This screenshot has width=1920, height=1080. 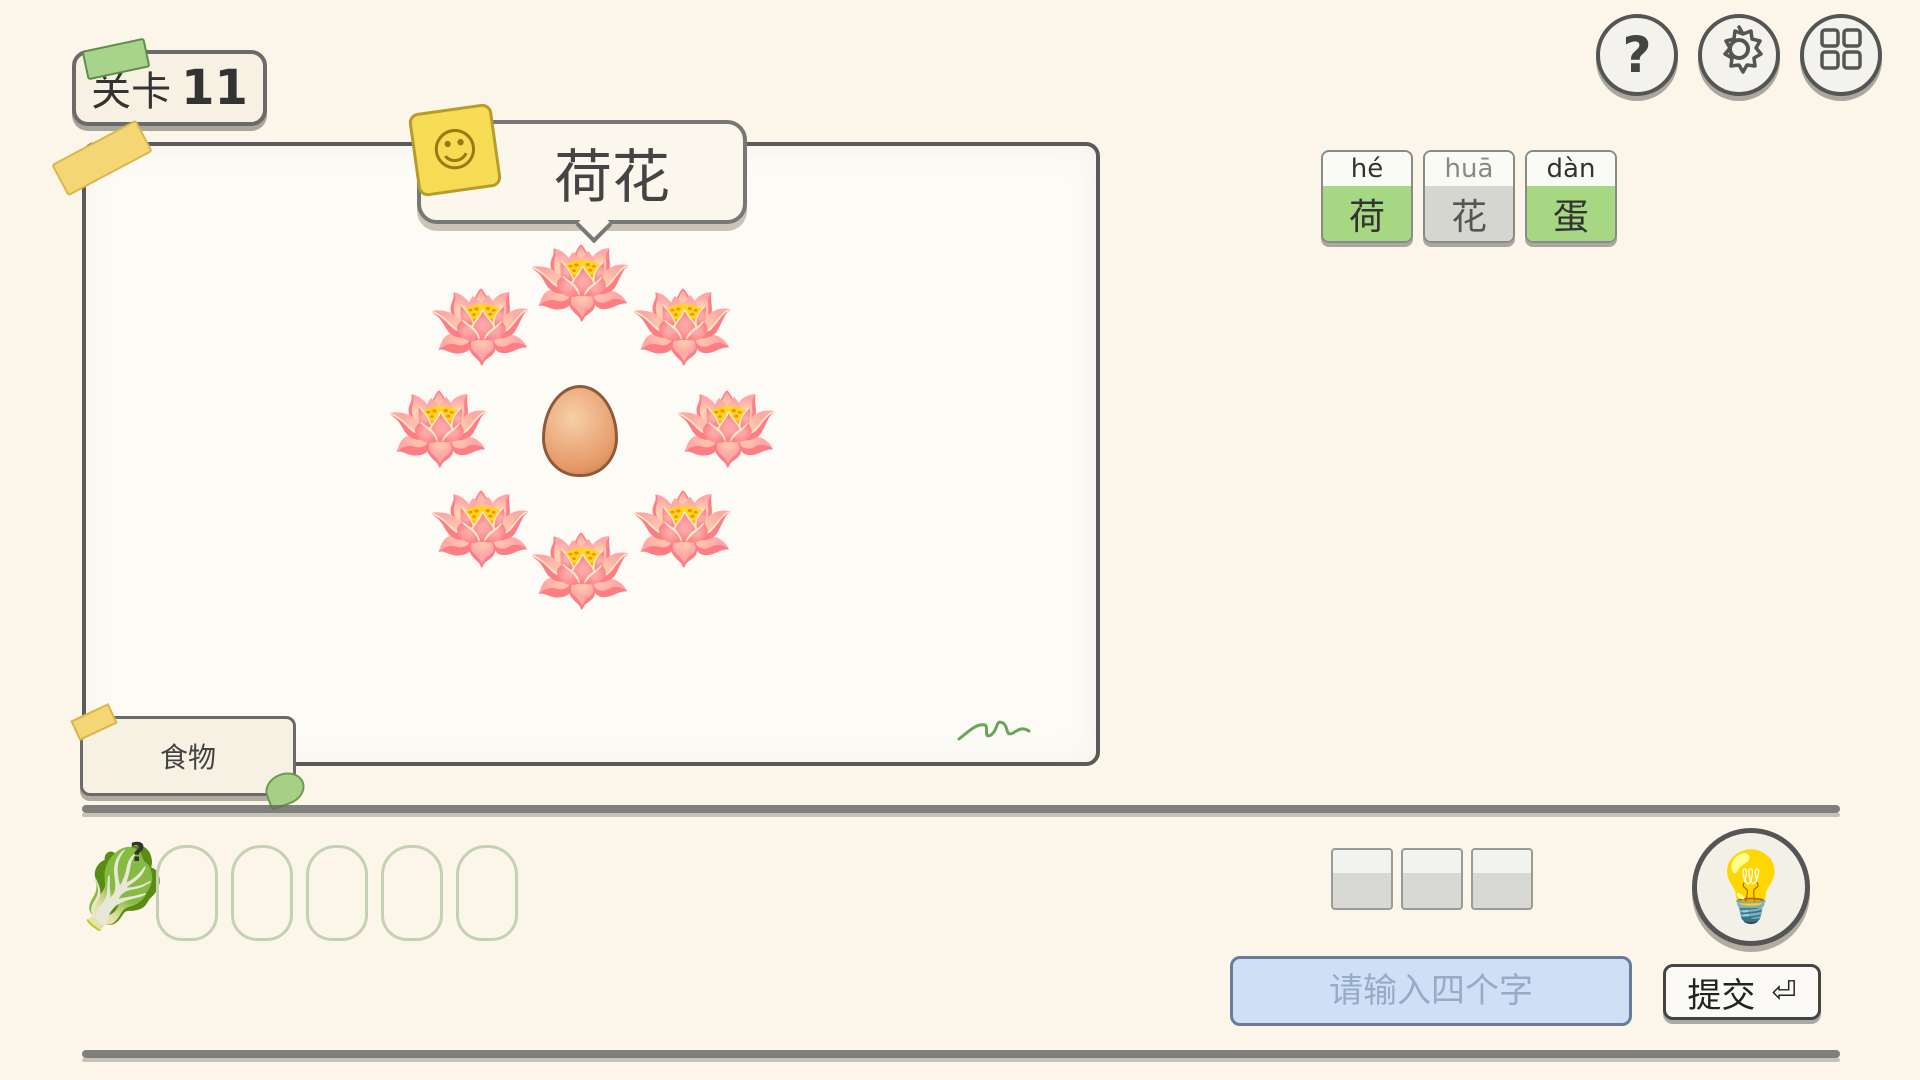 I want to click on question-mark-icon: ?, so click(x=138, y=853).